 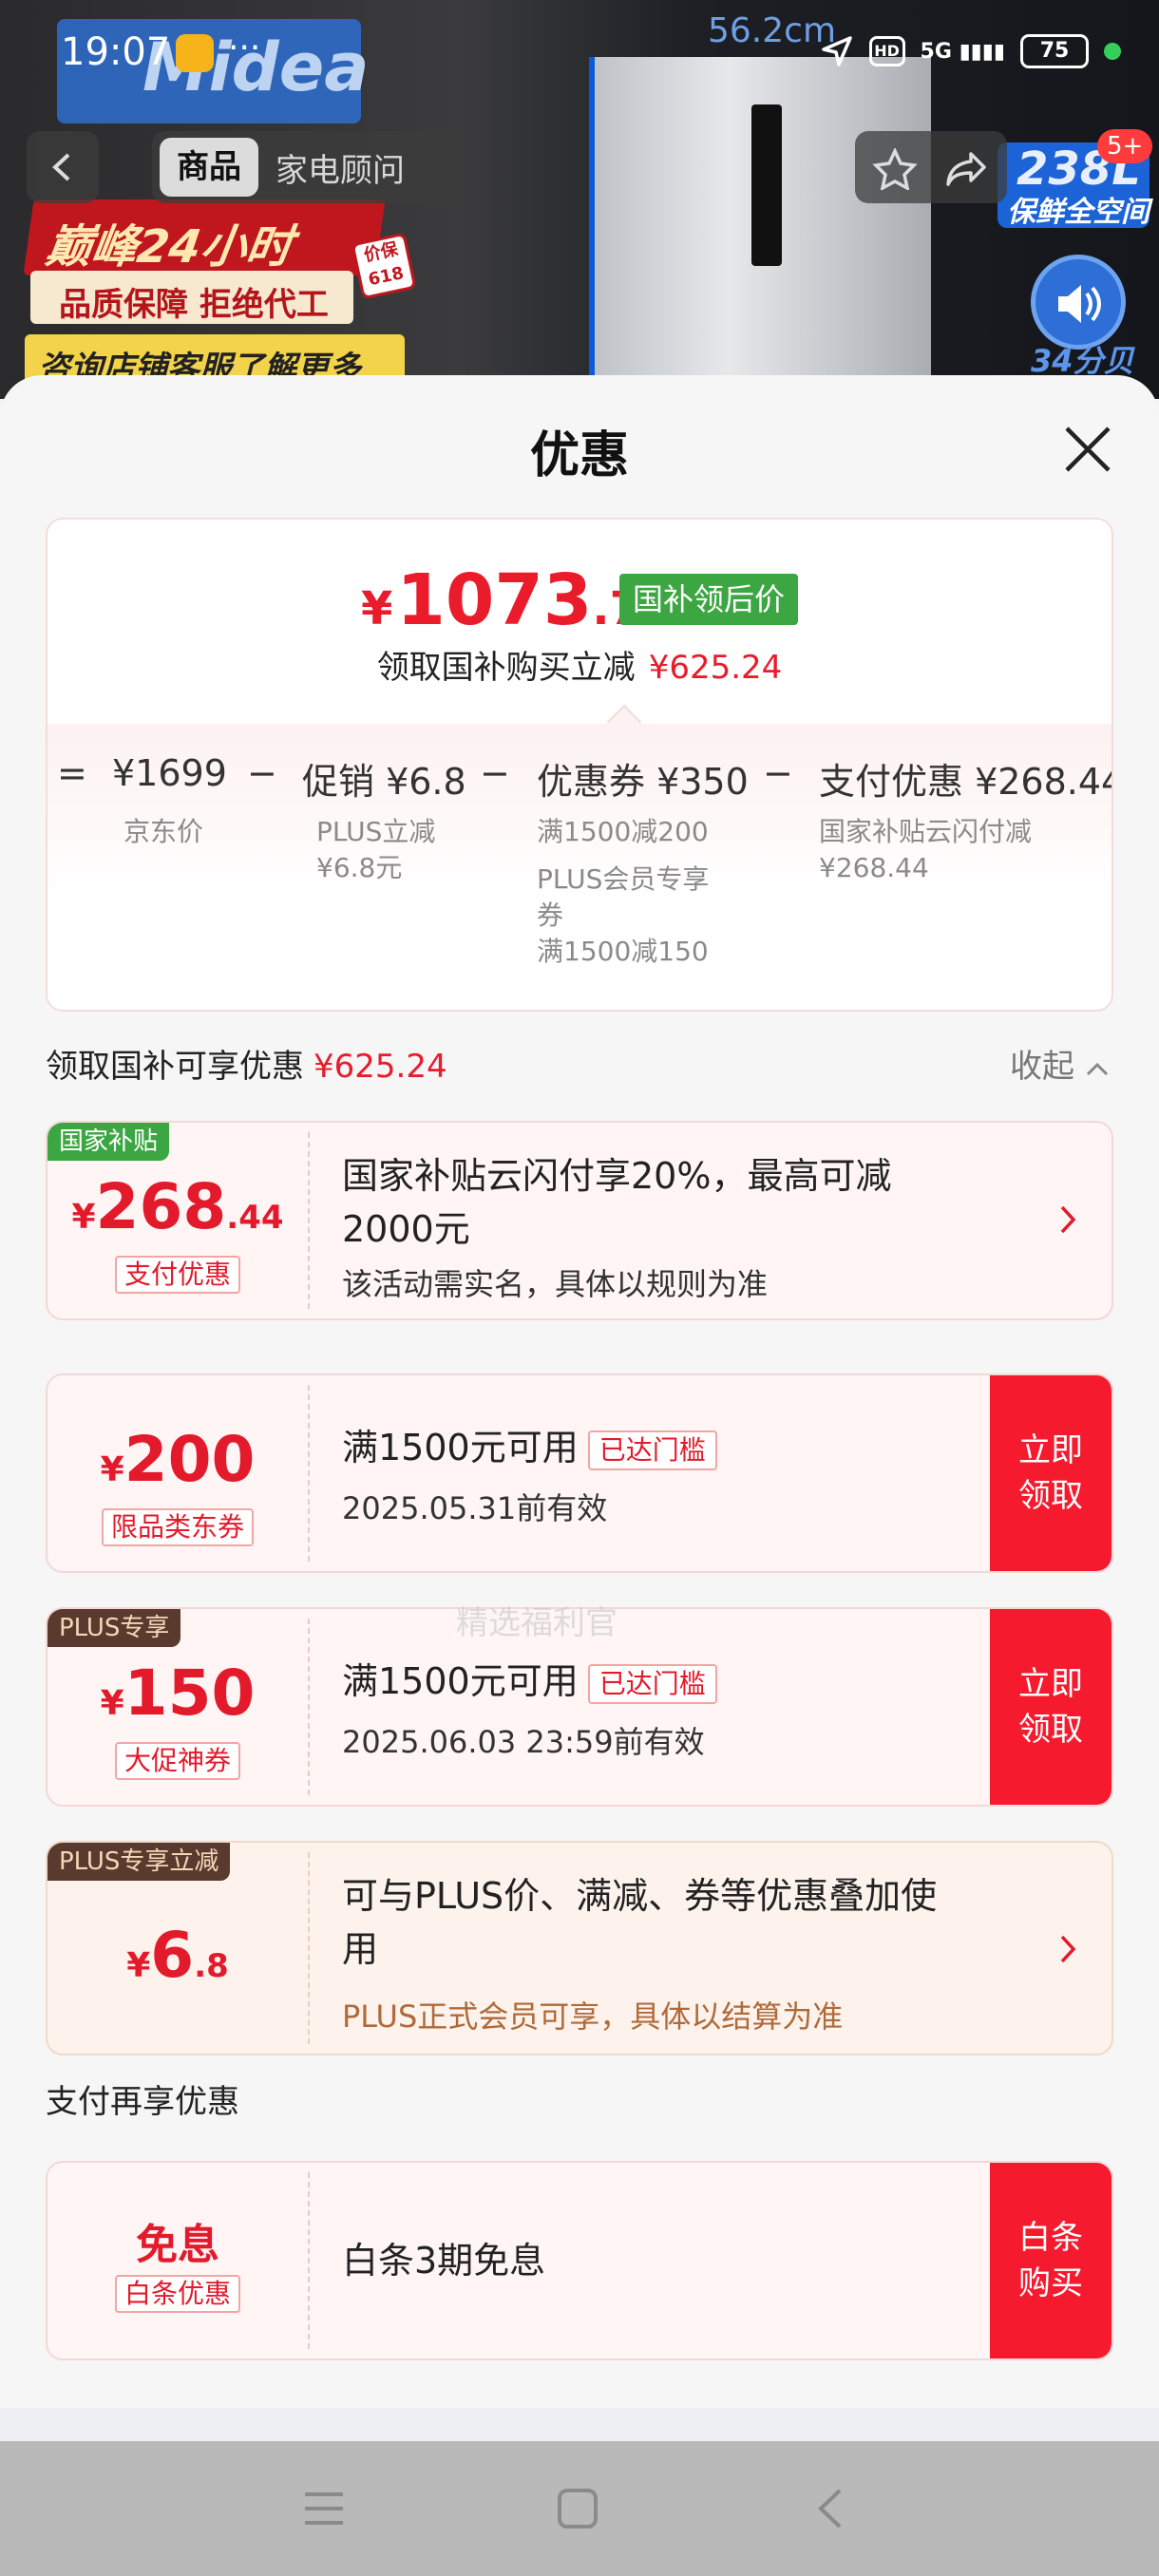 I want to click on promo-note: PLUS立减 ¥6.8元, so click(x=376, y=849).